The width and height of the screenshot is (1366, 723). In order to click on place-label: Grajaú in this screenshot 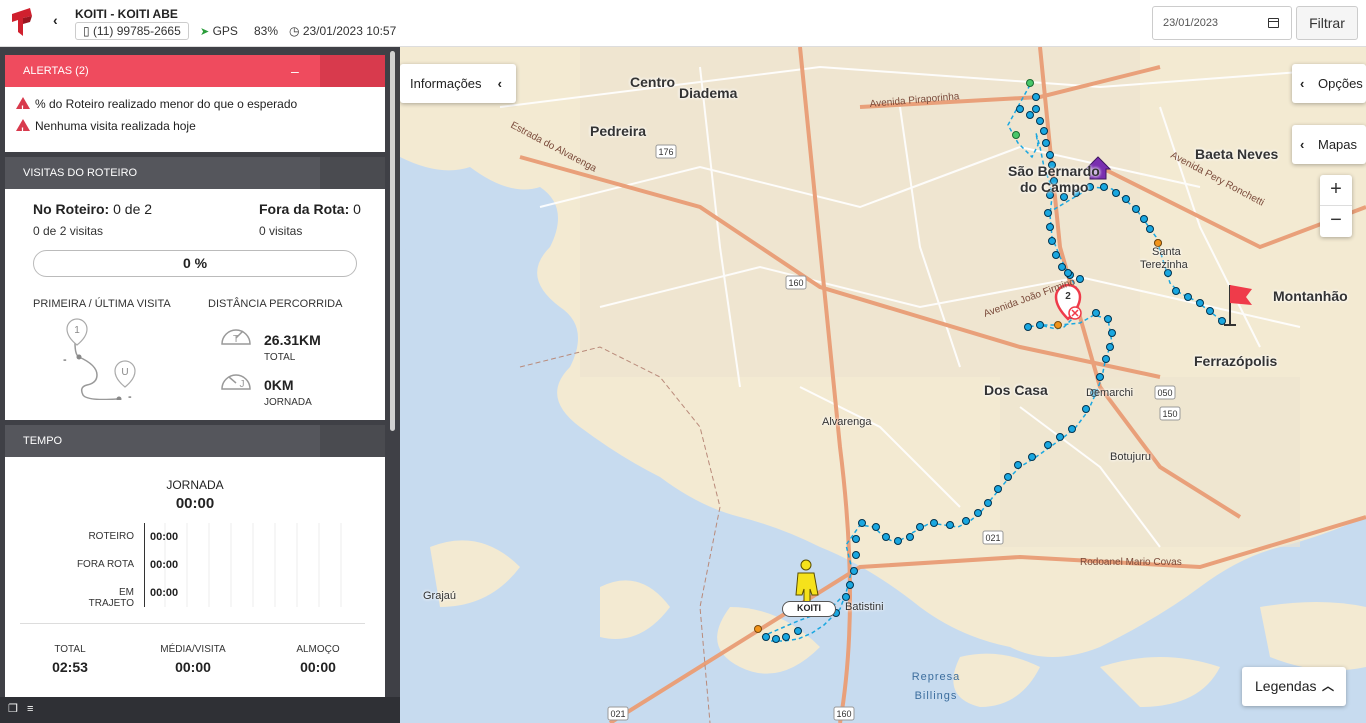, I will do `click(440, 596)`.